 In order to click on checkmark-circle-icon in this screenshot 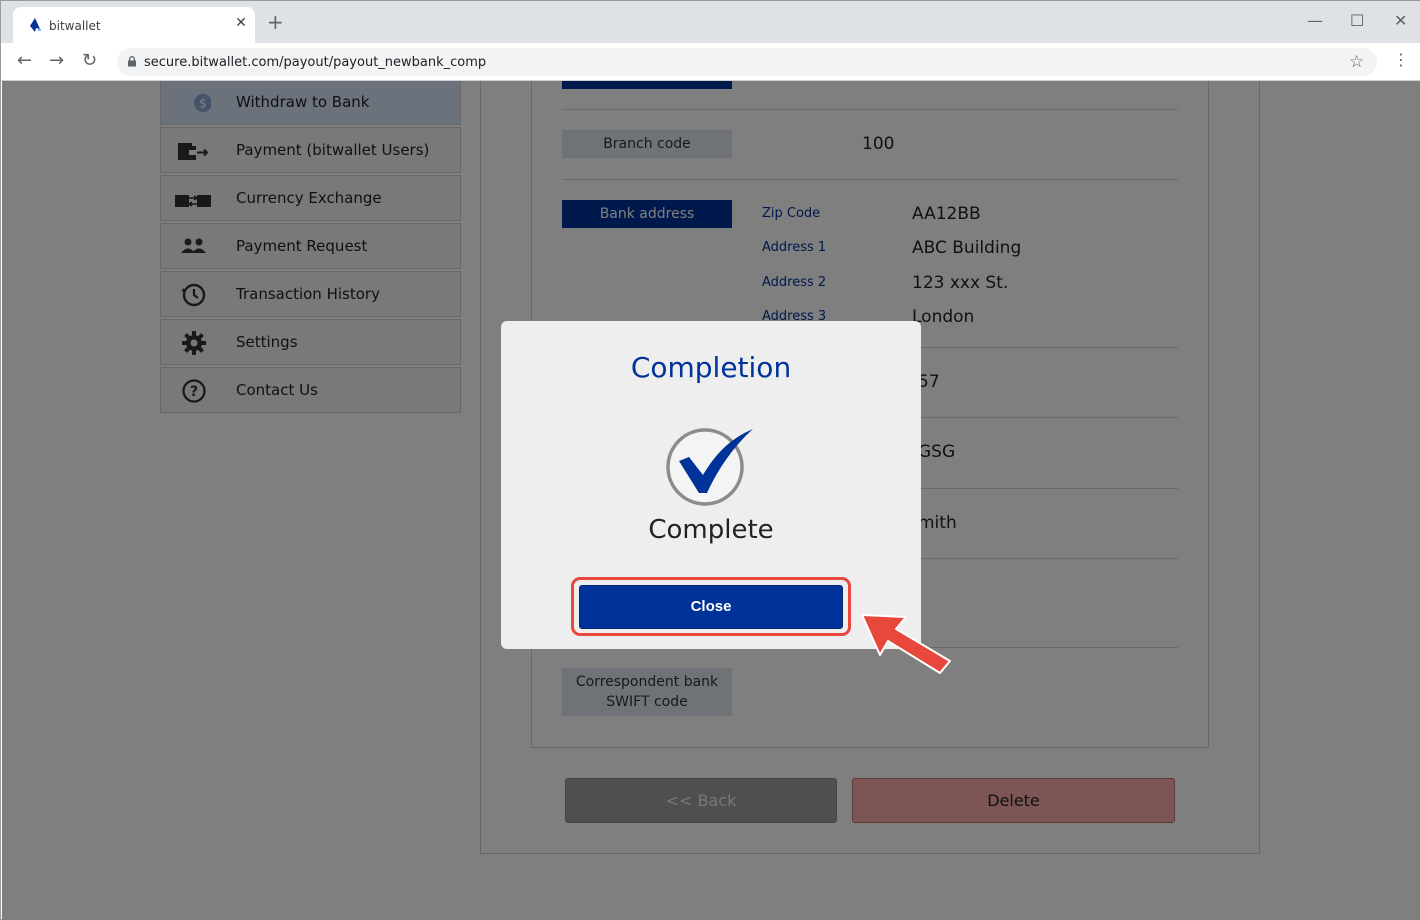, I will do `click(709, 467)`.